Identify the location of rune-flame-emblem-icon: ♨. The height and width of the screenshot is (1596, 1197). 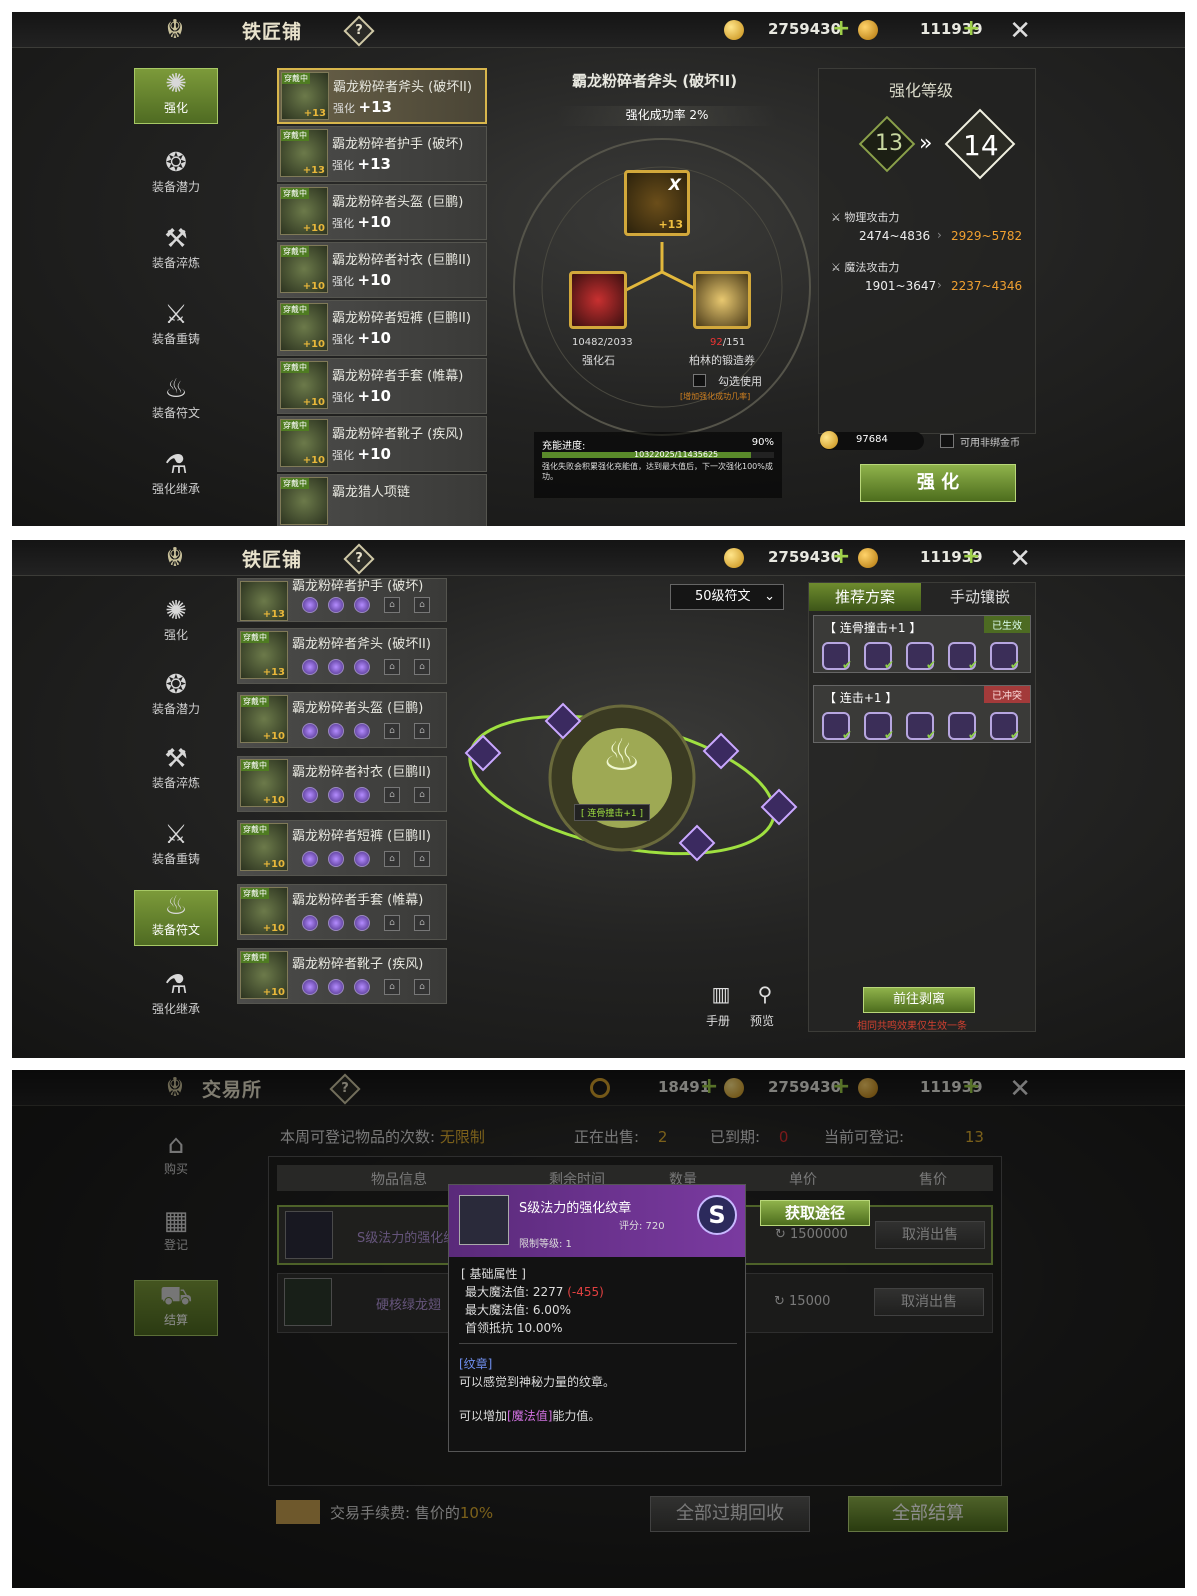
(622, 755).